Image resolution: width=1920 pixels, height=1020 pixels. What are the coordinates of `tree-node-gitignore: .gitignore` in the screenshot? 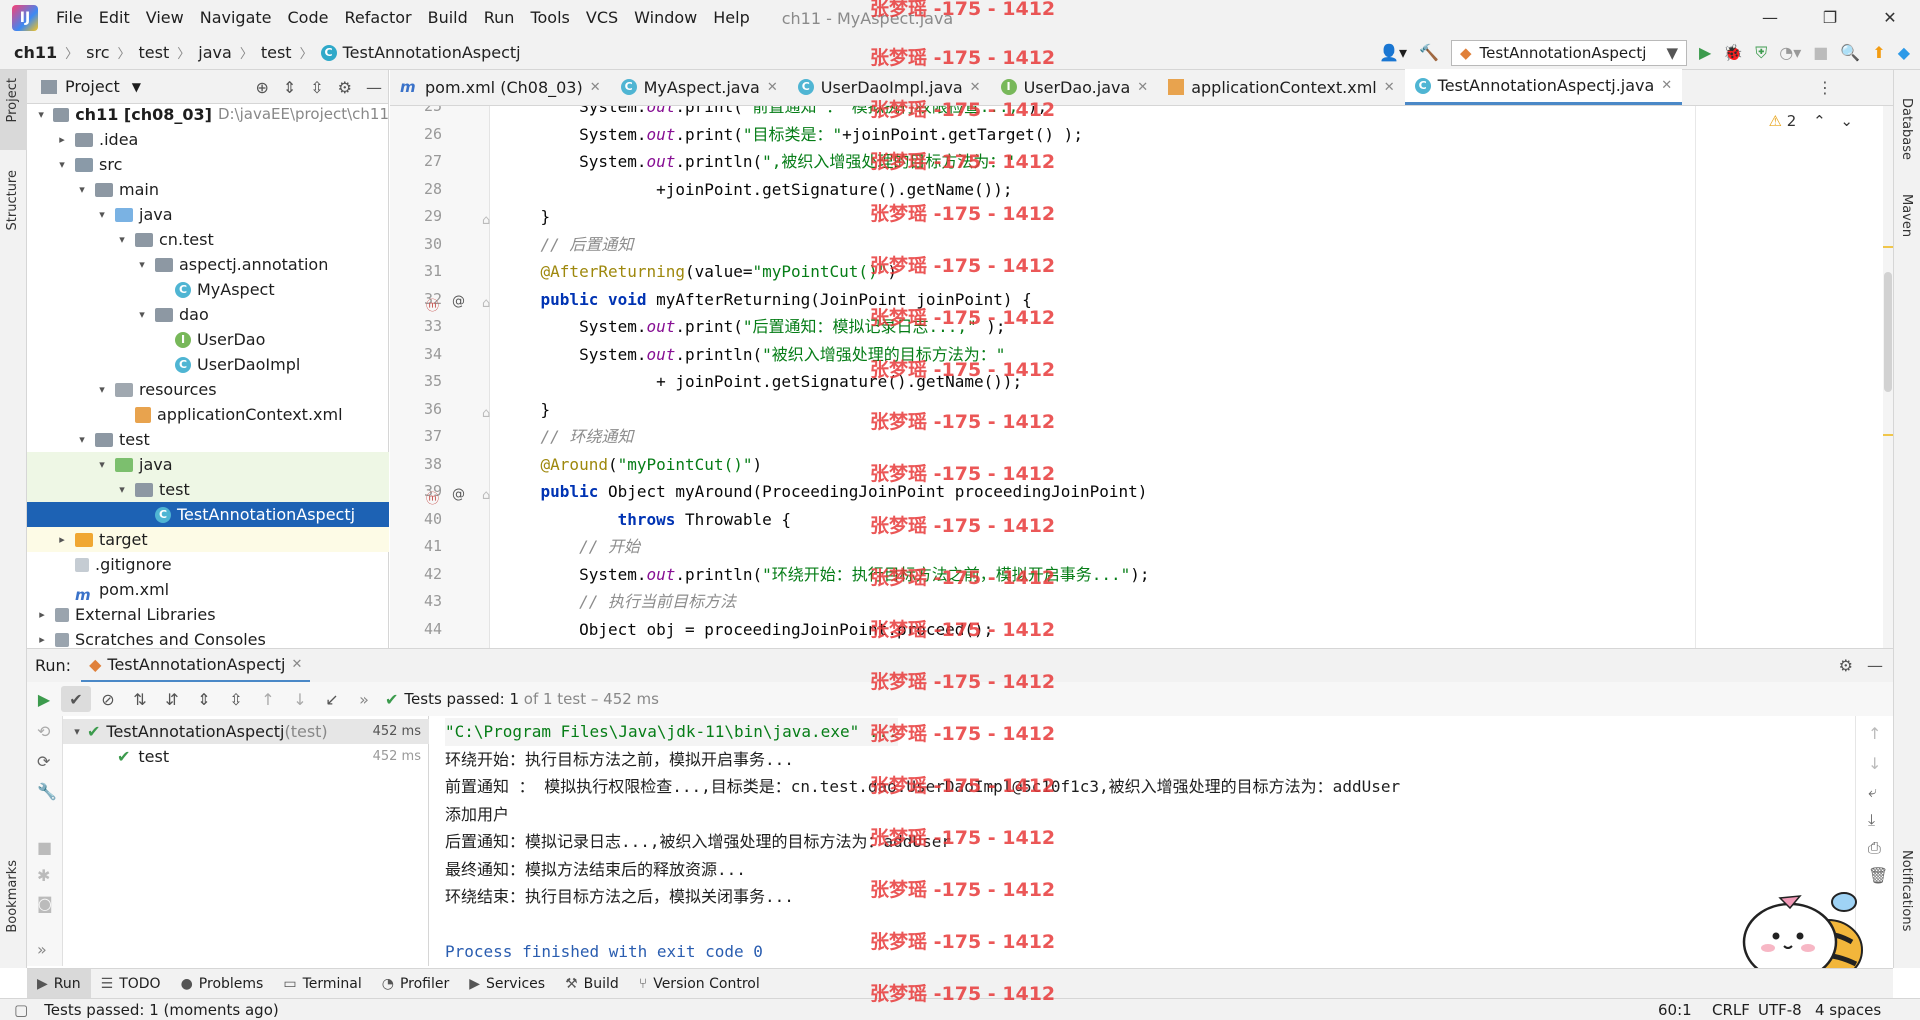 It's located at (208, 564).